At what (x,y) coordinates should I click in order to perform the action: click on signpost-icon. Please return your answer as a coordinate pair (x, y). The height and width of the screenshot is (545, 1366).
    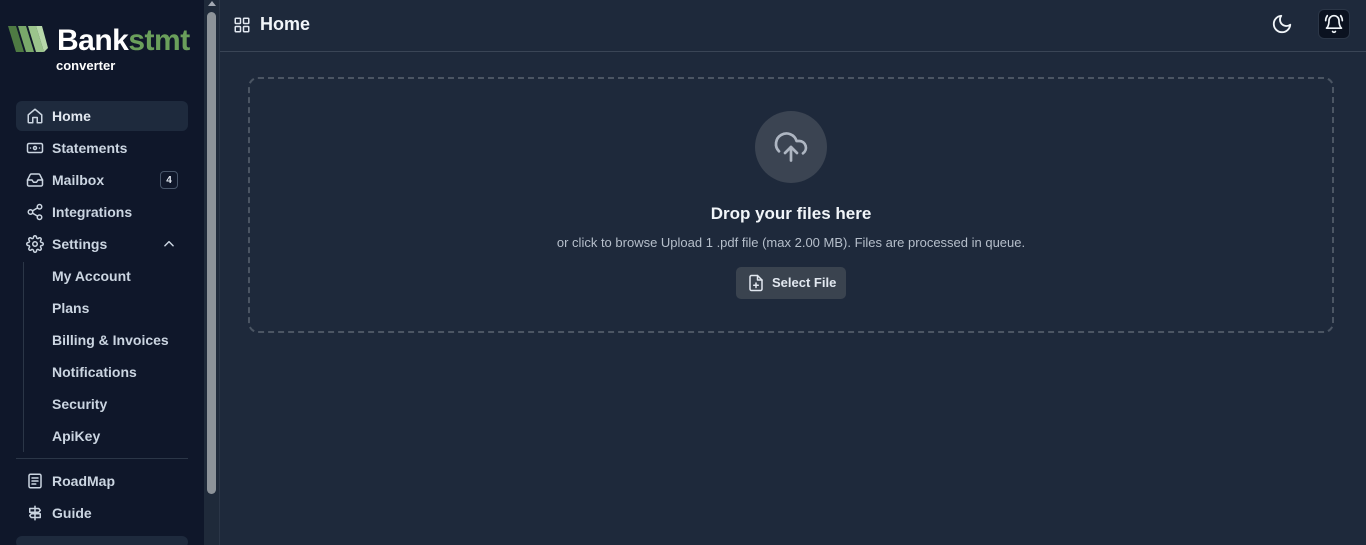
    Looking at the image, I should click on (35, 513).